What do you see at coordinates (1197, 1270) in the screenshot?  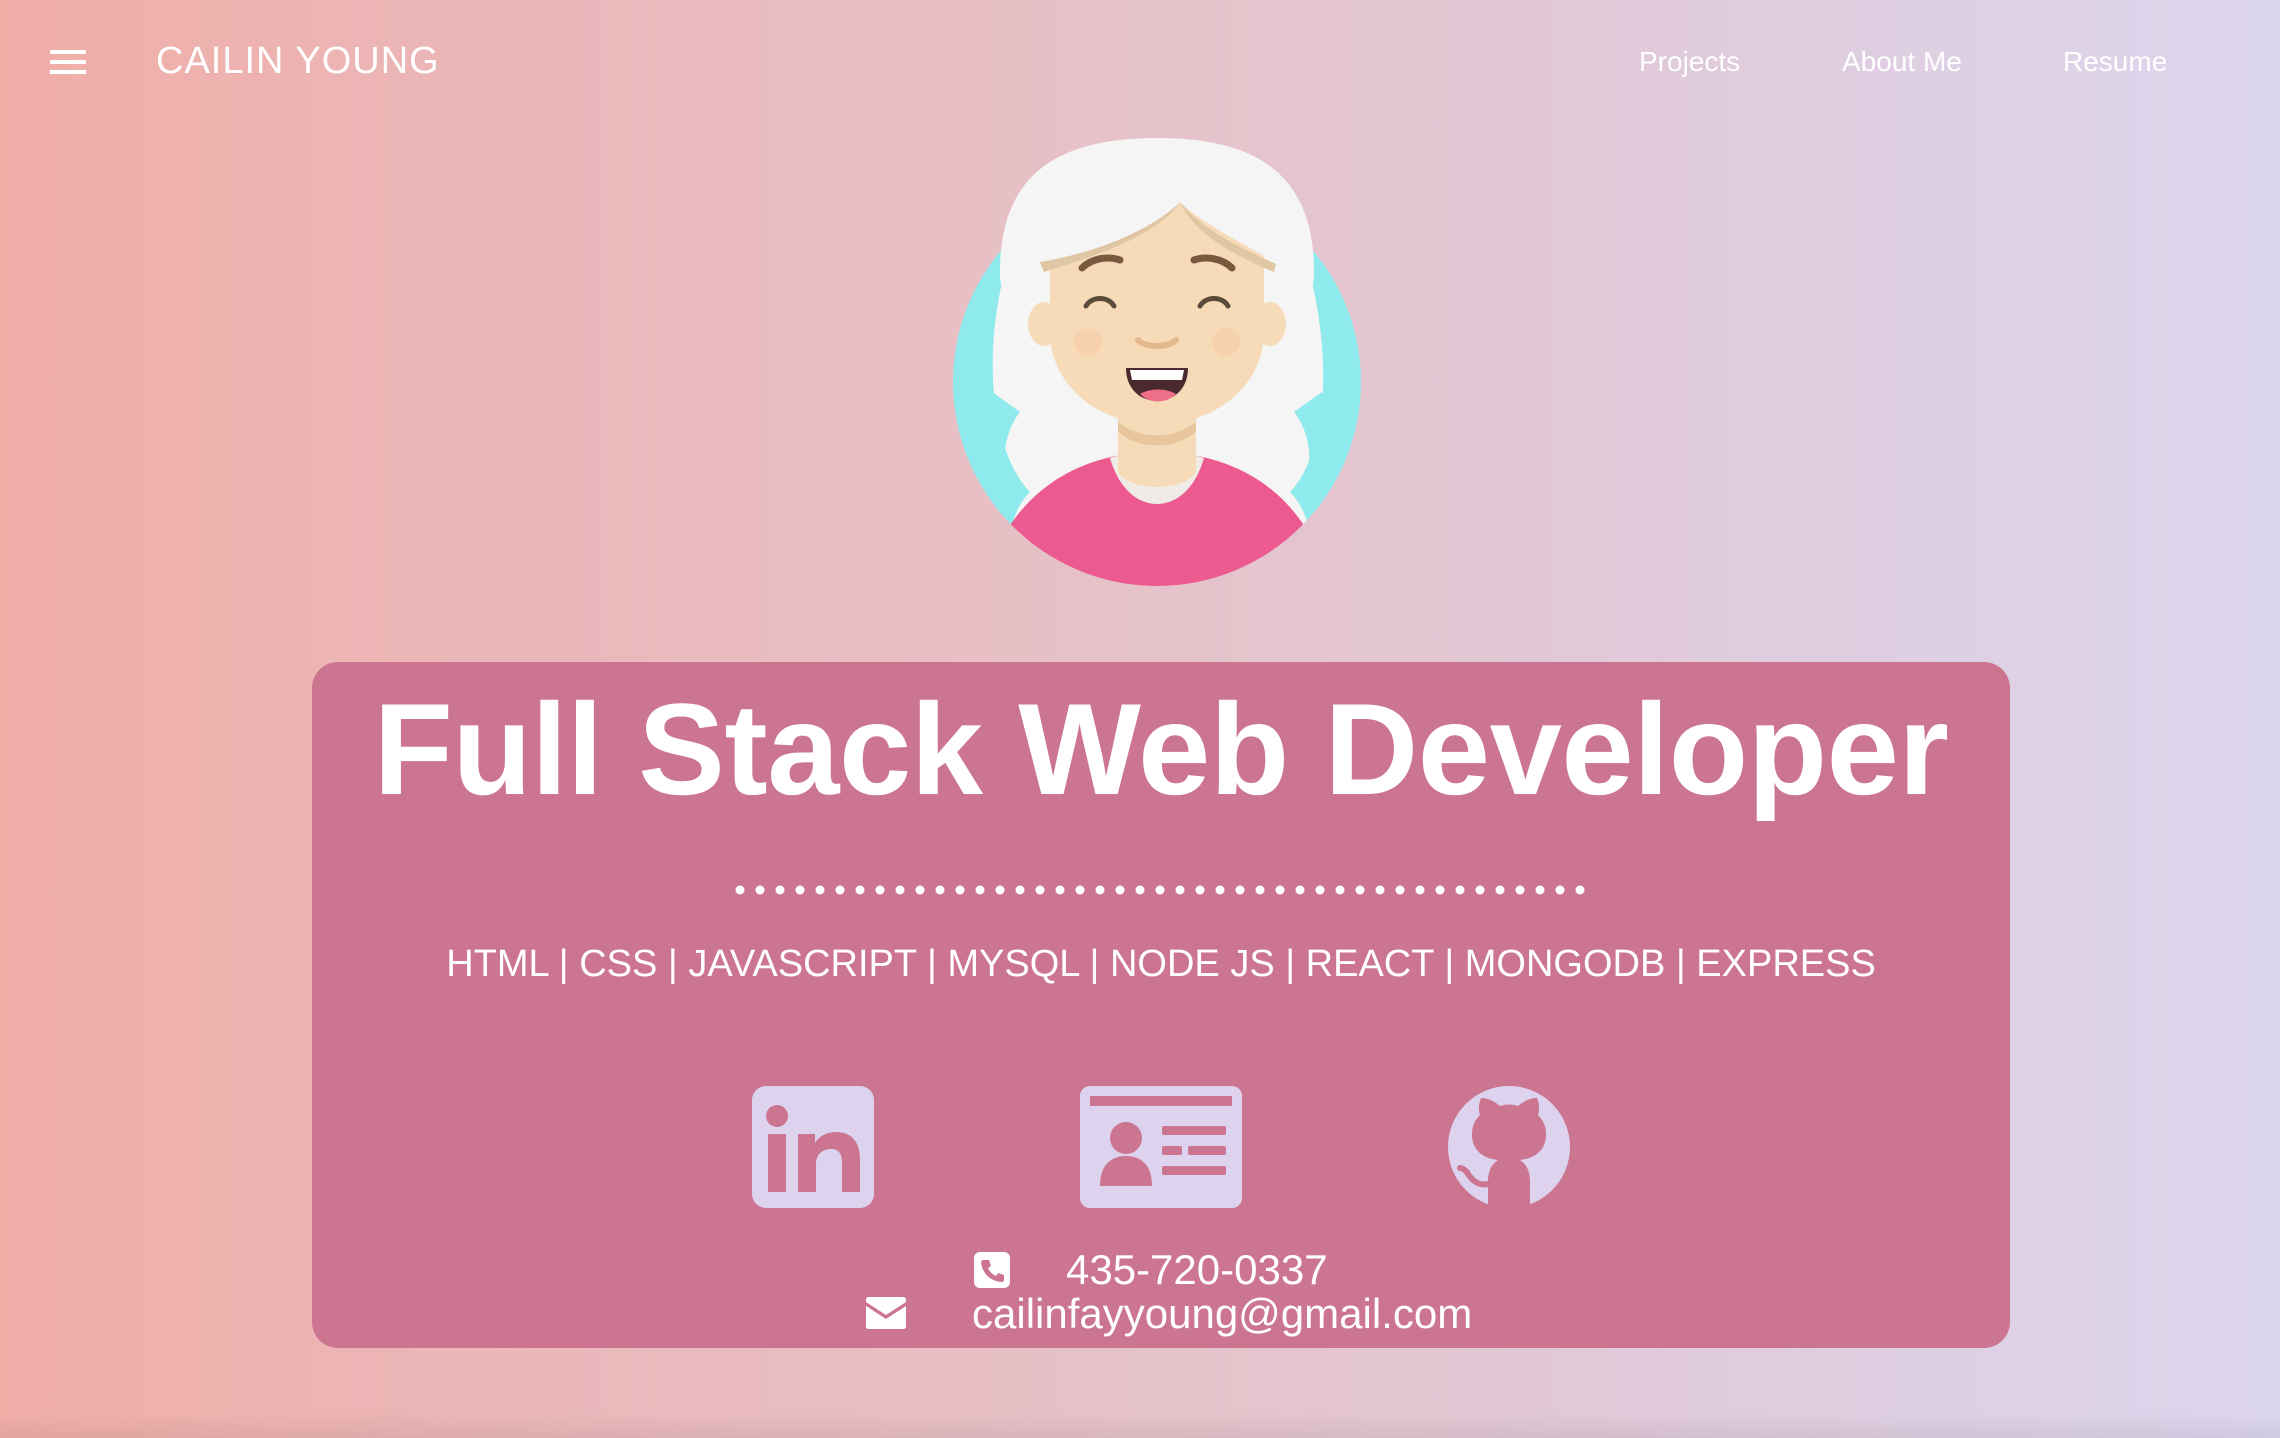 I see `phone-number: 435-720-0337` at bounding box center [1197, 1270].